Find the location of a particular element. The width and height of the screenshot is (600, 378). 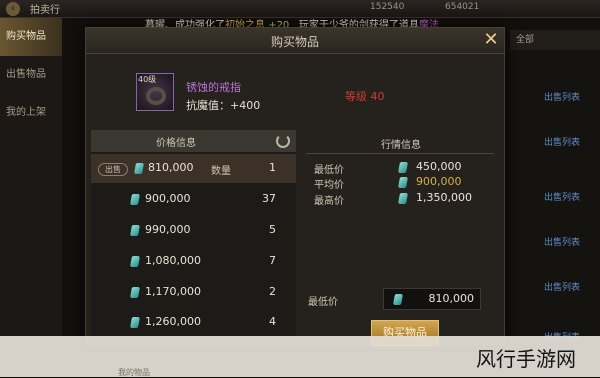

sidebar-item-buy: 购买物品 is located at coordinates (31, 37).